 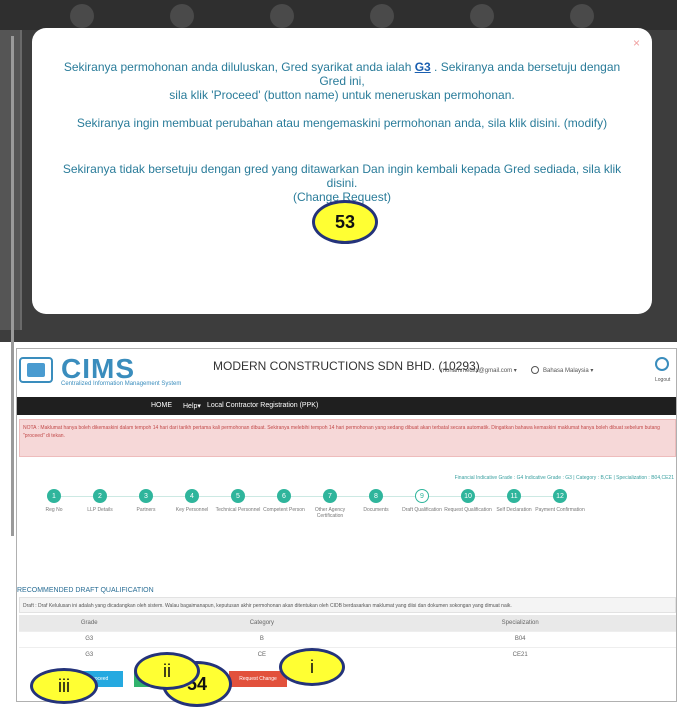 I want to click on nav-help: Help▾, so click(x=192, y=406).